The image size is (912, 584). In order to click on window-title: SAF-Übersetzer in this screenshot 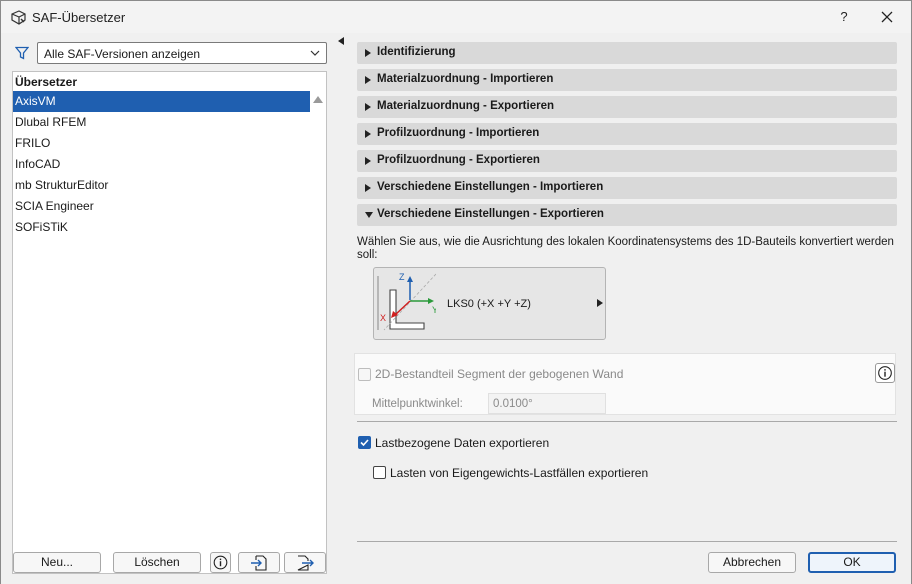, I will do `click(79, 17)`.